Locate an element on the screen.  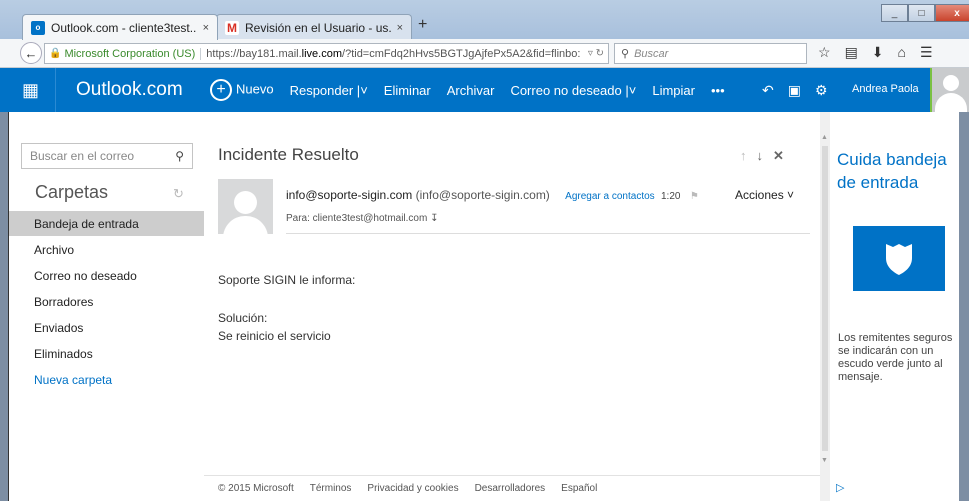
folder-sent: Enviados is located at coordinates (107, 327).